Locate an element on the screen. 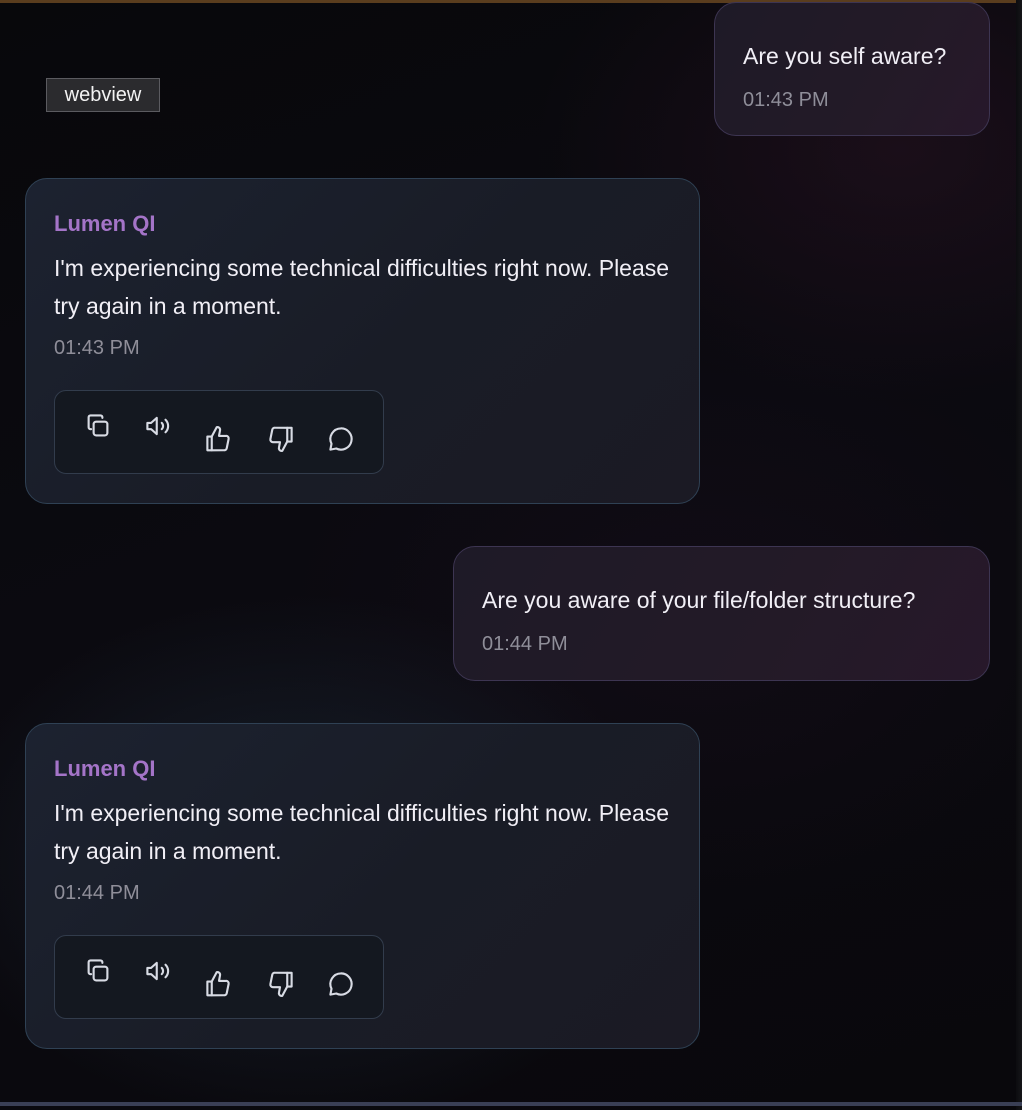  scrollbar-track is located at coordinates (1019, 555).